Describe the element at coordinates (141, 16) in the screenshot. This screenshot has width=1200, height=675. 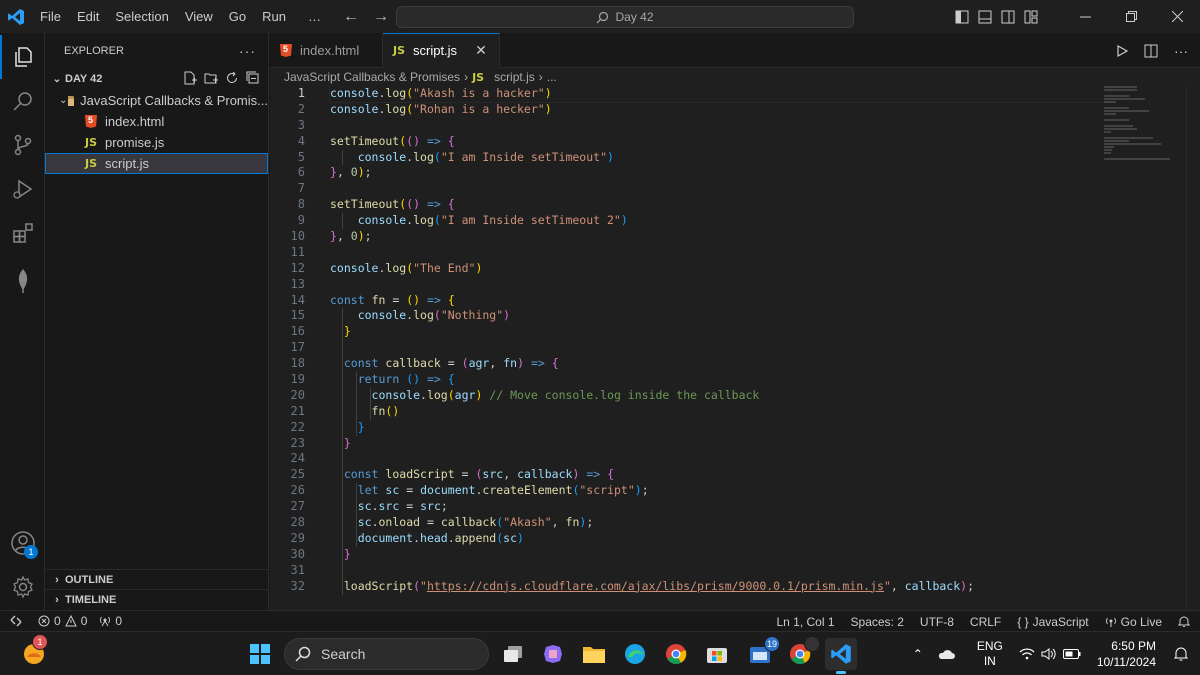
I see `menu-selection: Selection` at that location.